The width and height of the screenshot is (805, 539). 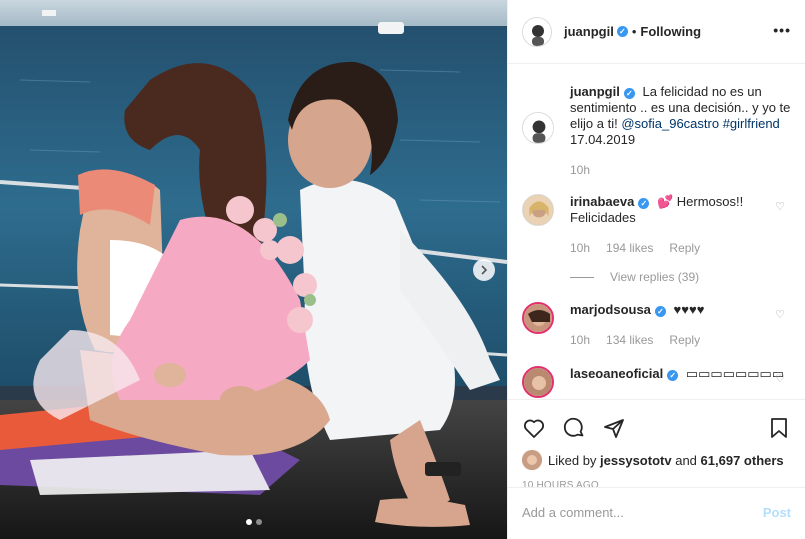 I want to click on liked-by-user: jessysototv, so click(x=636, y=460).